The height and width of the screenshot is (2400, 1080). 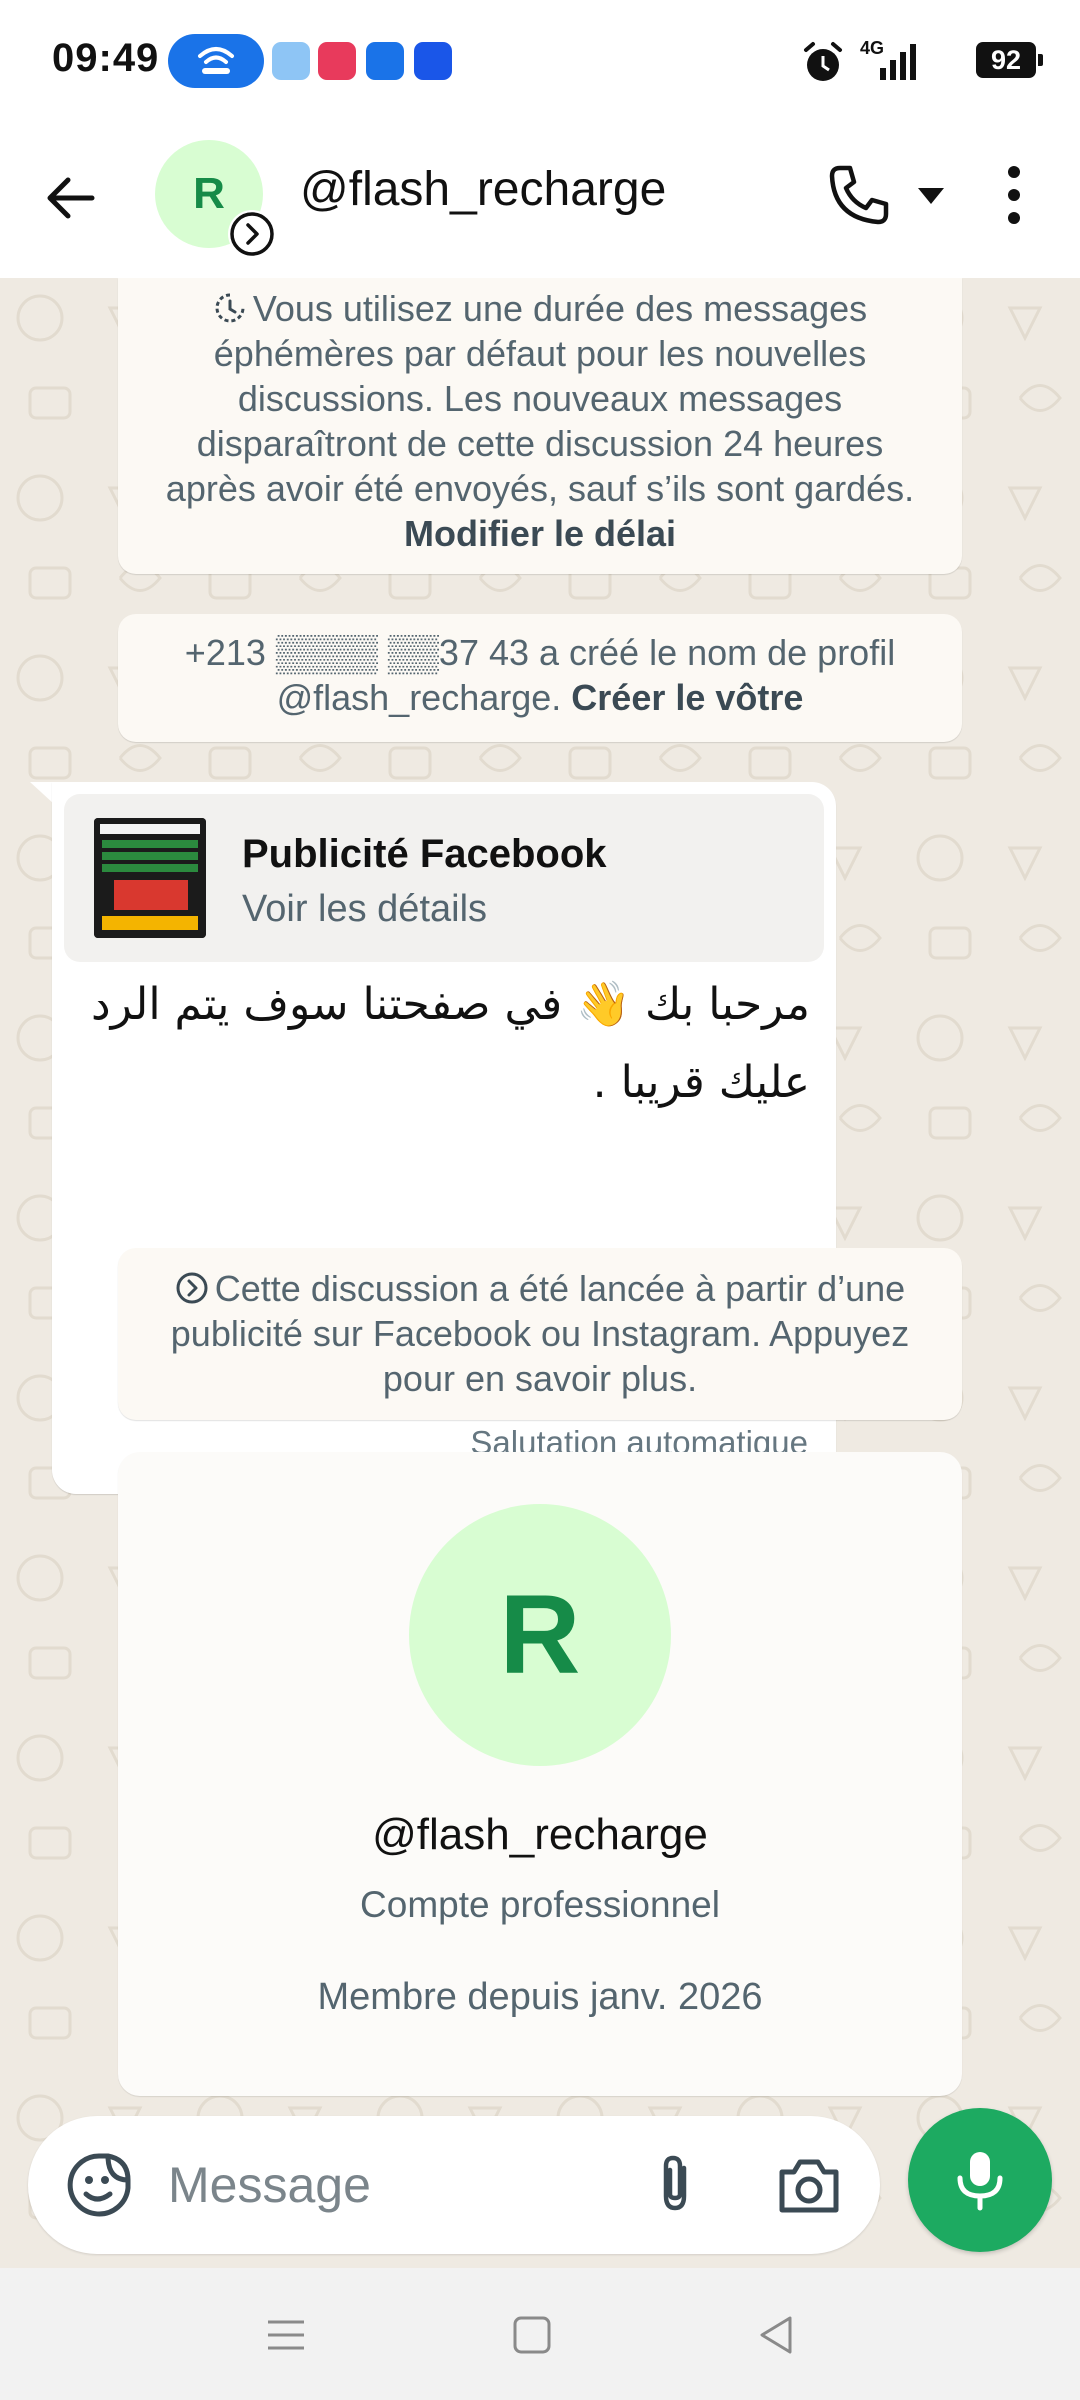 What do you see at coordinates (1009, 60) in the screenshot?
I see `battery-indicator: 92` at bounding box center [1009, 60].